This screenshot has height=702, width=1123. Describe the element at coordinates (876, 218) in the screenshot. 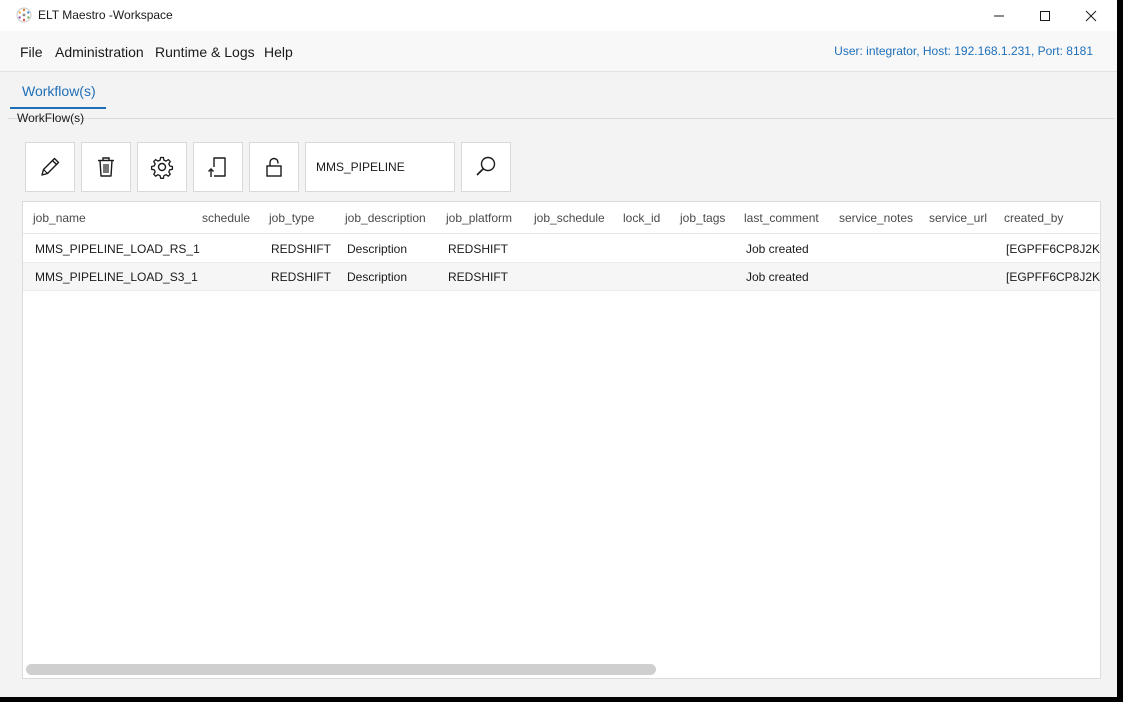

I see `column-header-service-notes: service_notes` at that location.